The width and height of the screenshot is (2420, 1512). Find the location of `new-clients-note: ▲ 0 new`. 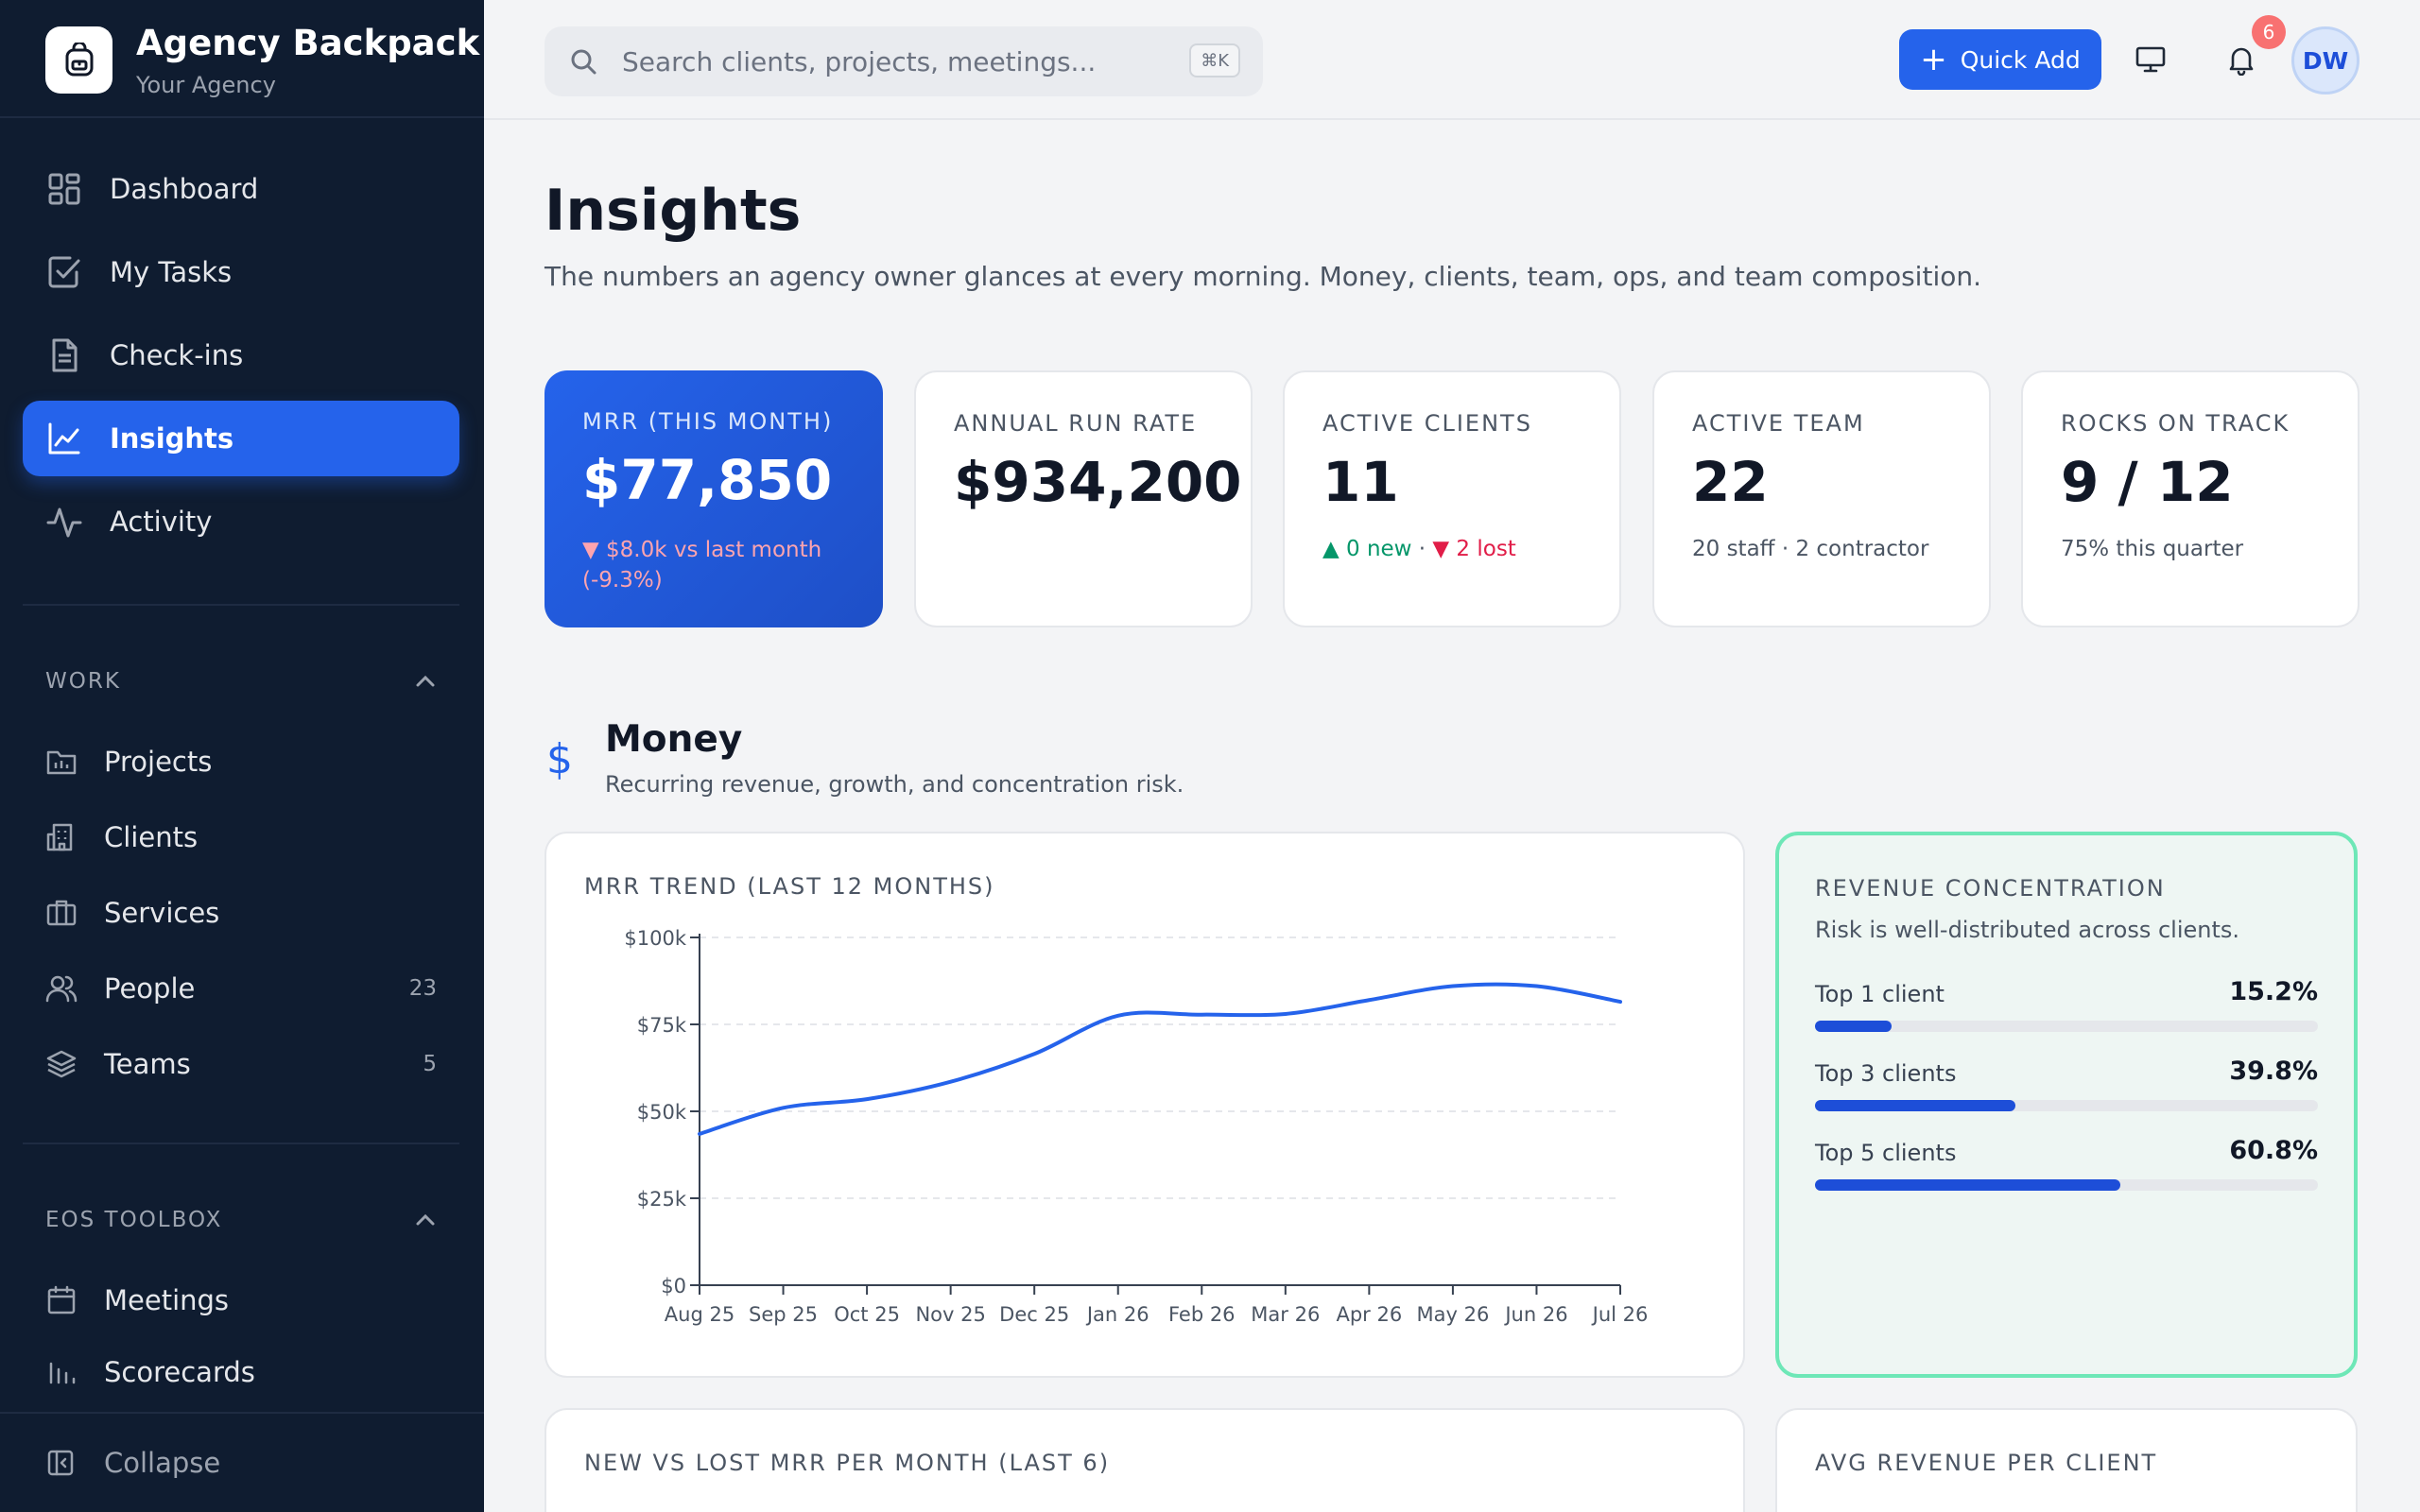

new-clients-note: ▲ 0 new is located at coordinates (1367, 549).